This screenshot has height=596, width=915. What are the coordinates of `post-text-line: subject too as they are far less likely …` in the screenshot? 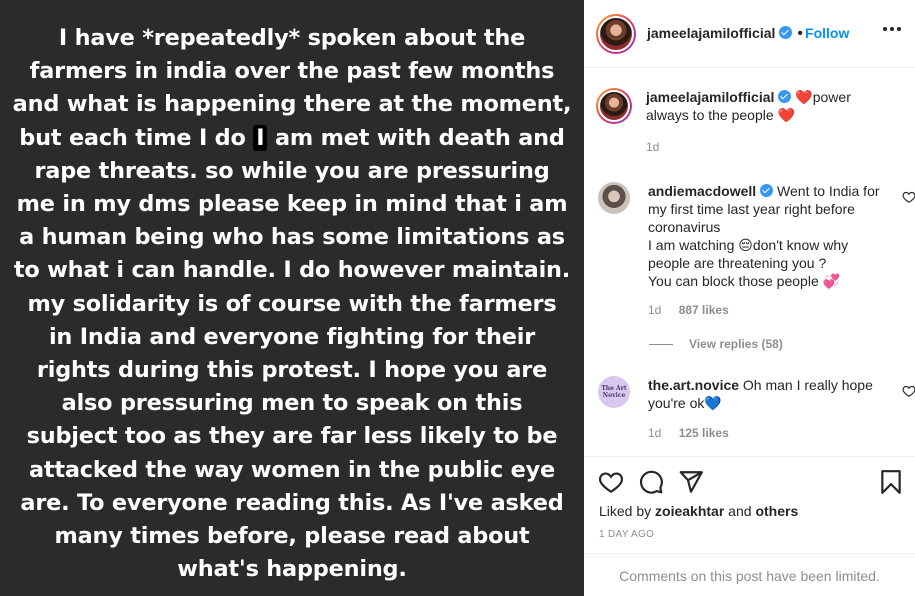 It's located at (292, 436).